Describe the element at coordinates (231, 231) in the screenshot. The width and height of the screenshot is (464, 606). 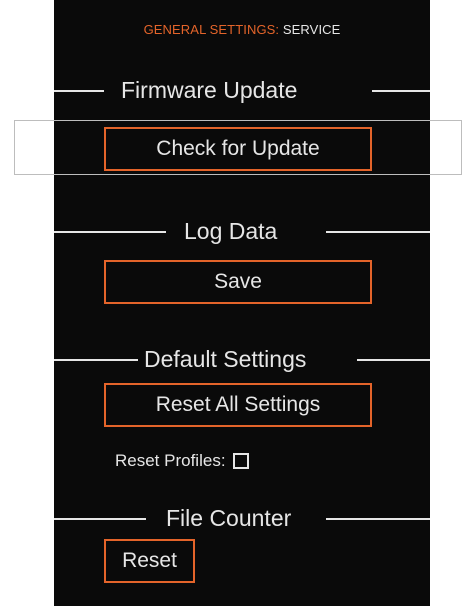
I see `section-title-log: Log Data` at that location.